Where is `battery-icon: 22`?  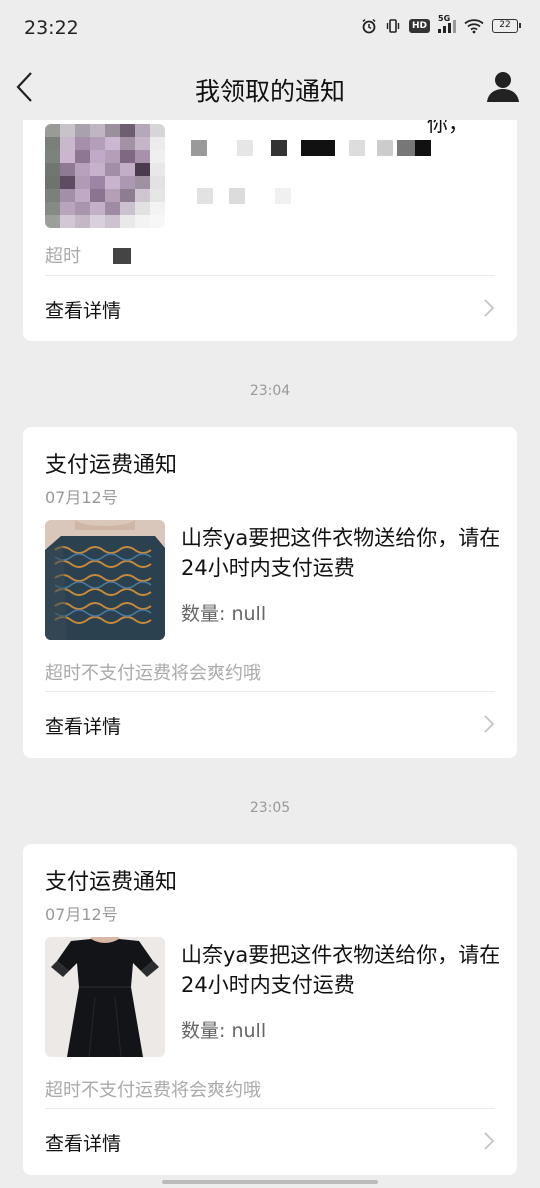 battery-icon: 22 is located at coordinates (506, 26).